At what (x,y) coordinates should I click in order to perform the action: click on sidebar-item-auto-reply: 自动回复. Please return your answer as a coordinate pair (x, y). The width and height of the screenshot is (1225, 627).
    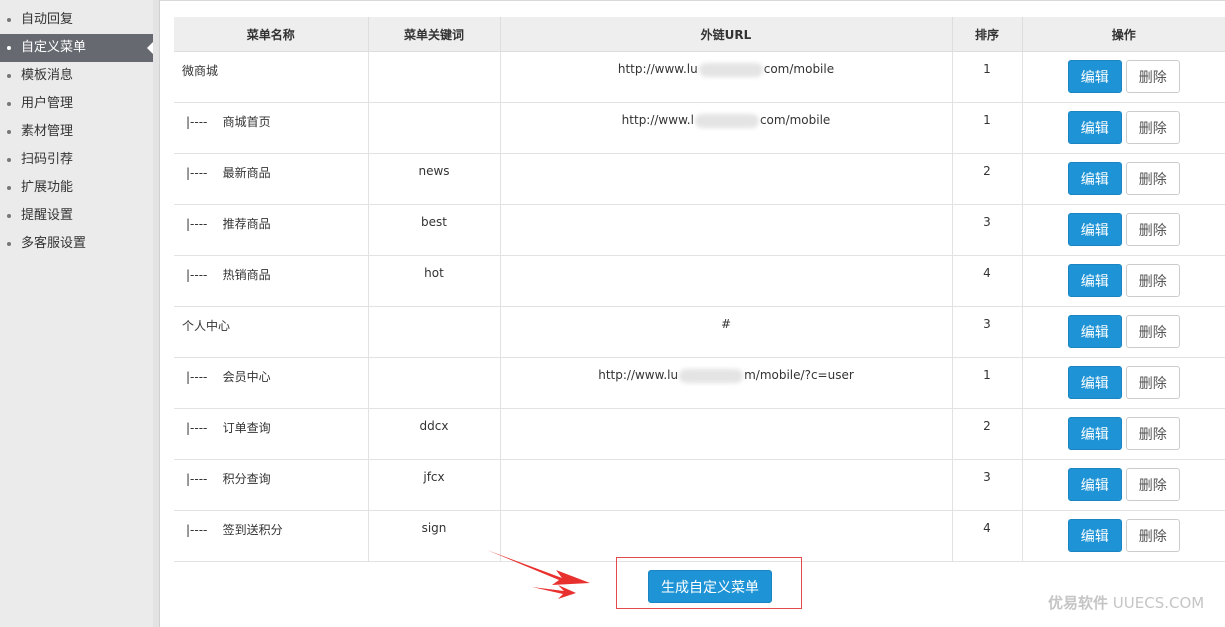
    Looking at the image, I should click on (76, 20).